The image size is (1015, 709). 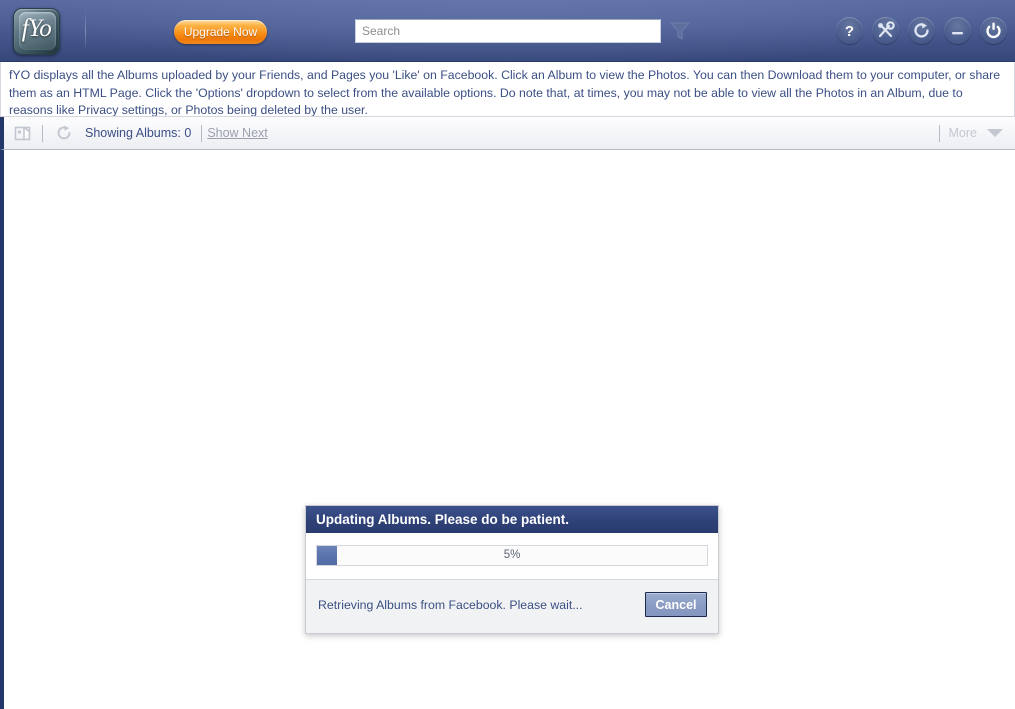 I want to click on funnel-filter-icon, so click(x=680, y=31).